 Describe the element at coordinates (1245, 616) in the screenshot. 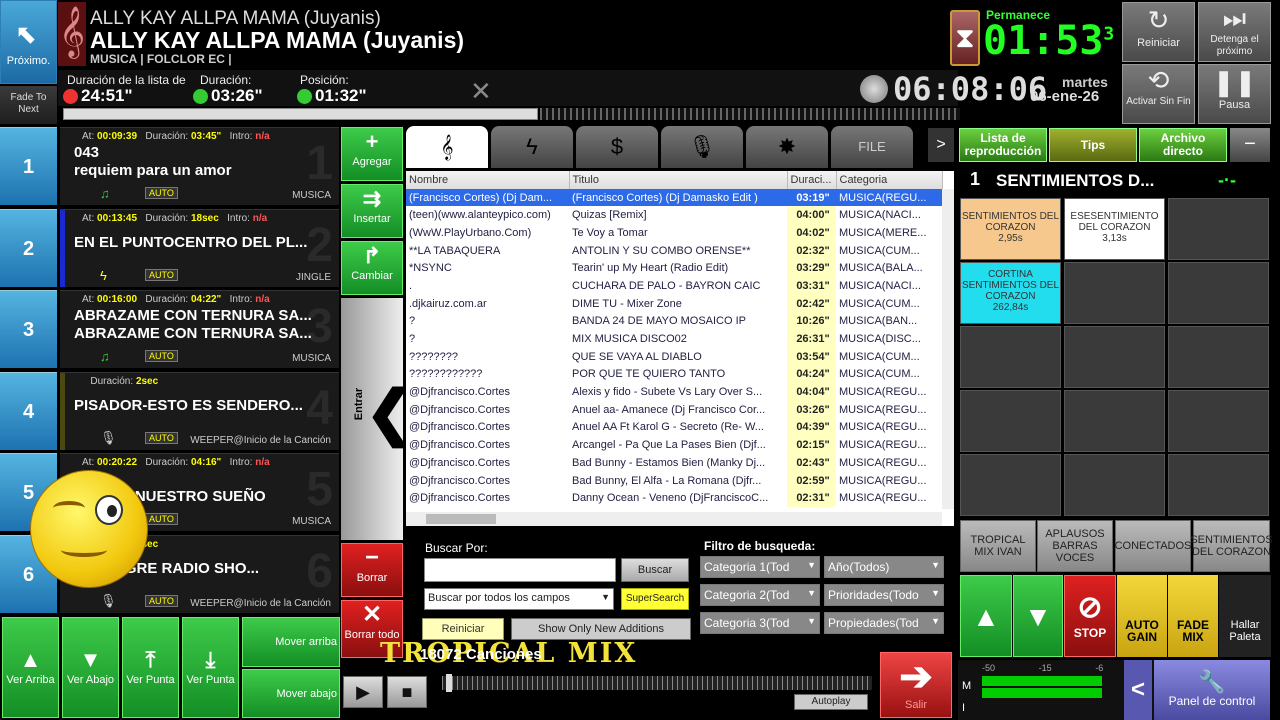

I see `hallar-paleta-button: Hallar Paleta` at that location.